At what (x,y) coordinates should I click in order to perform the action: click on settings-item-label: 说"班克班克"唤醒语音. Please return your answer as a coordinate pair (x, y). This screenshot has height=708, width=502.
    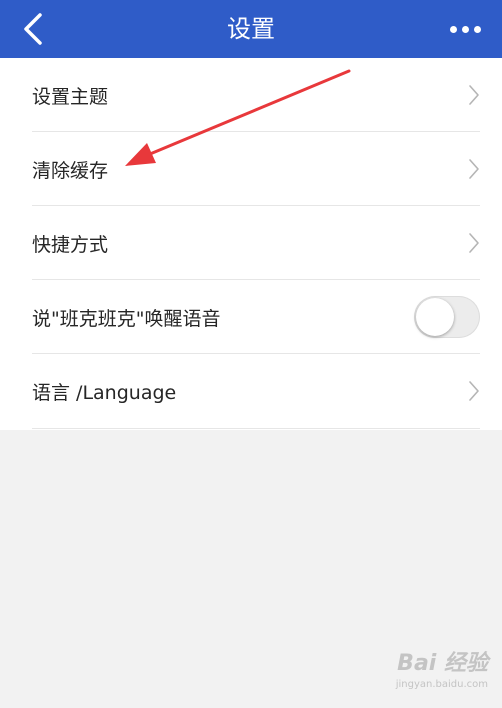
    Looking at the image, I should click on (126, 318).